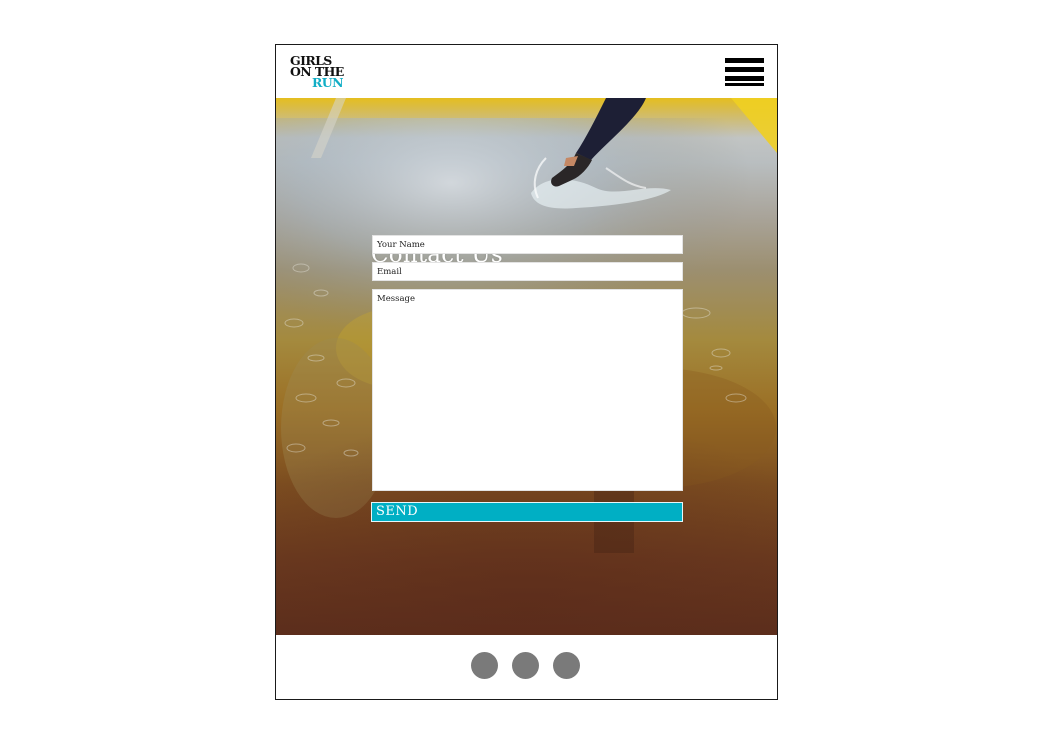 The height and width of the screenshot is (745, 1052). Describe the element at coordinates (527, 271) in the screenshot. I see `email-input: Email` at that location.